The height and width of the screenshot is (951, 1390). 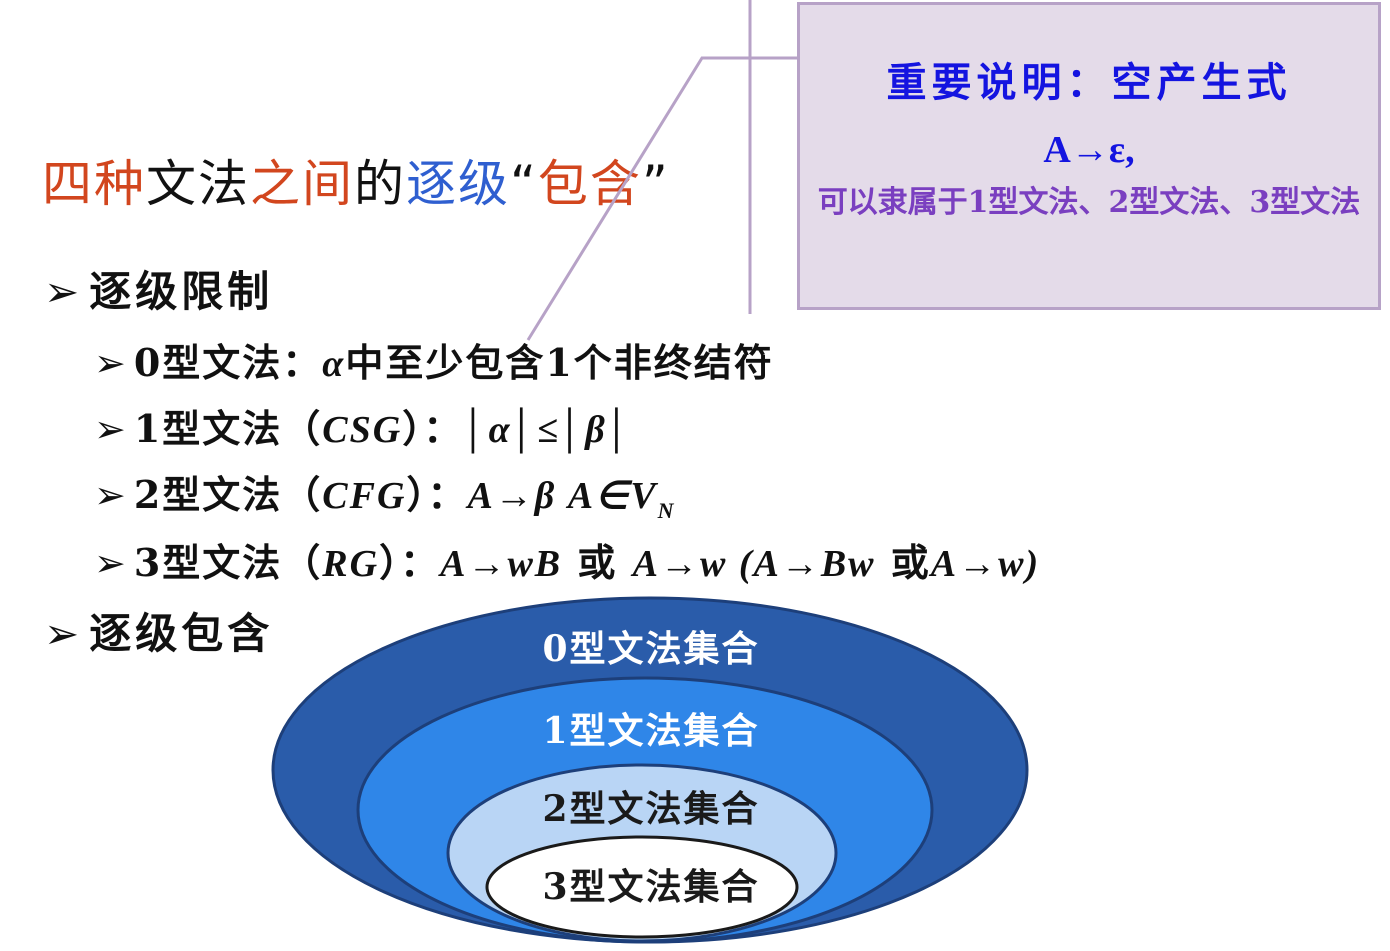 I want to click on bullet-type2-grammar: ➢ 2型文法（CFG）：A→β A∈VN, so click(x=384, y=503).